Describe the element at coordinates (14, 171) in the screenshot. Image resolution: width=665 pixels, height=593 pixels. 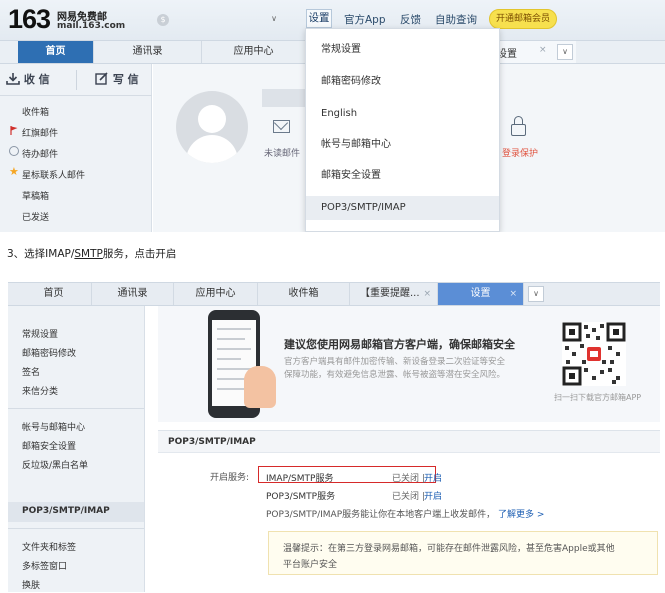
I see `star-icon: ★` at that location.